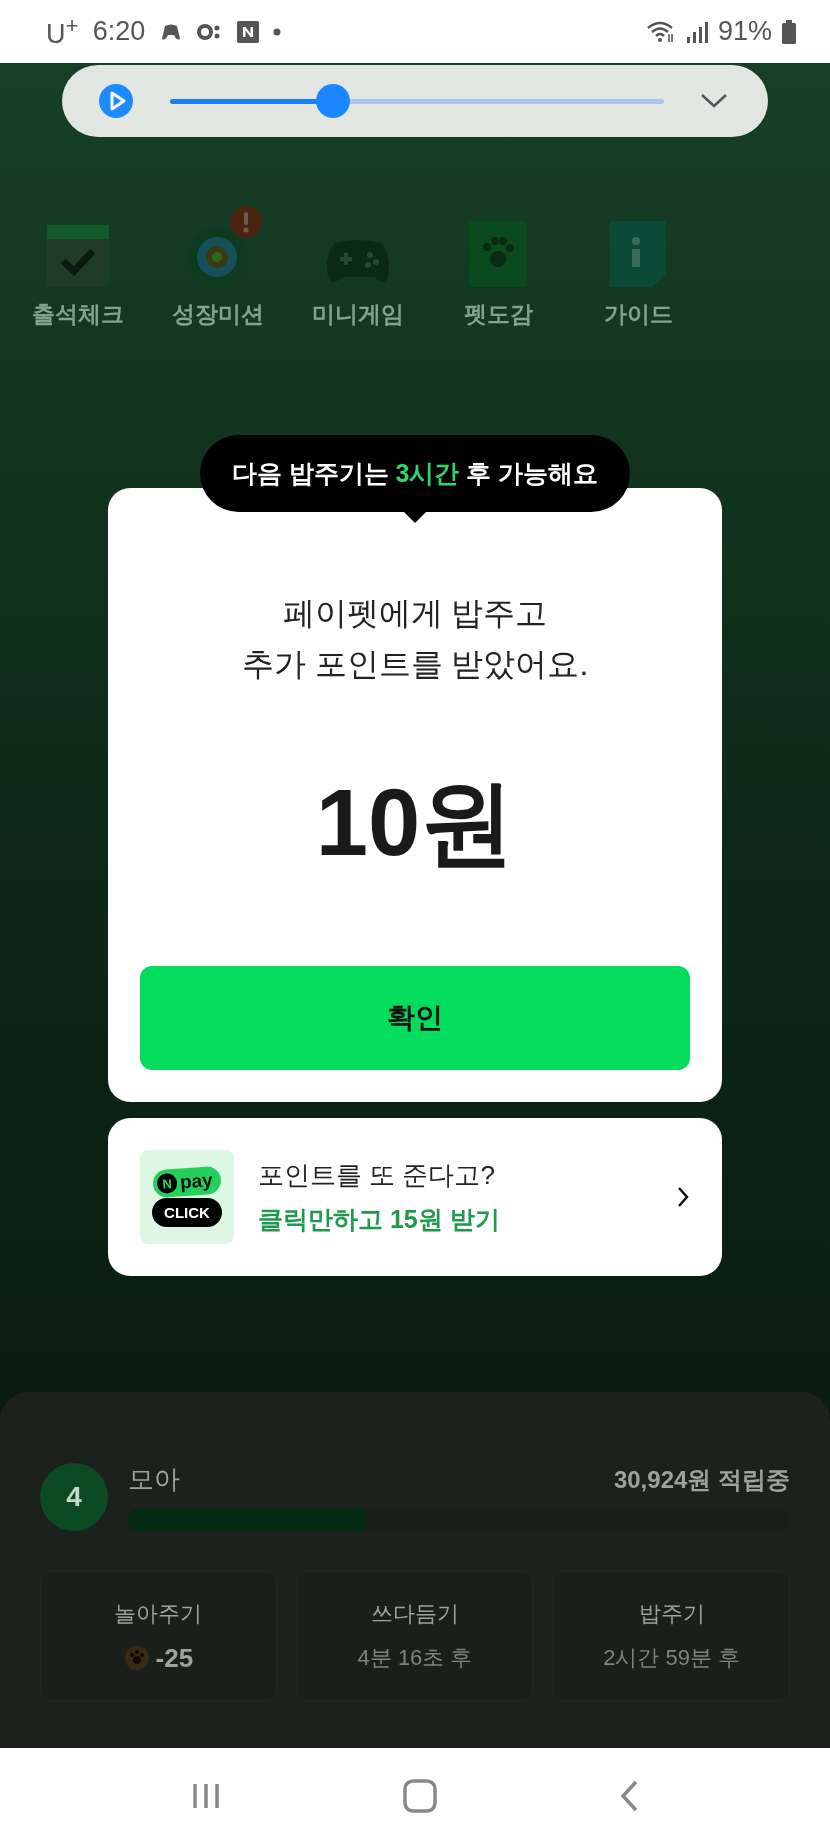 This screenshot has height=1844, width=830. Describe the element at coordinates (206, 1796) in the screenshot. I see `recent-apps-icon` at that location.